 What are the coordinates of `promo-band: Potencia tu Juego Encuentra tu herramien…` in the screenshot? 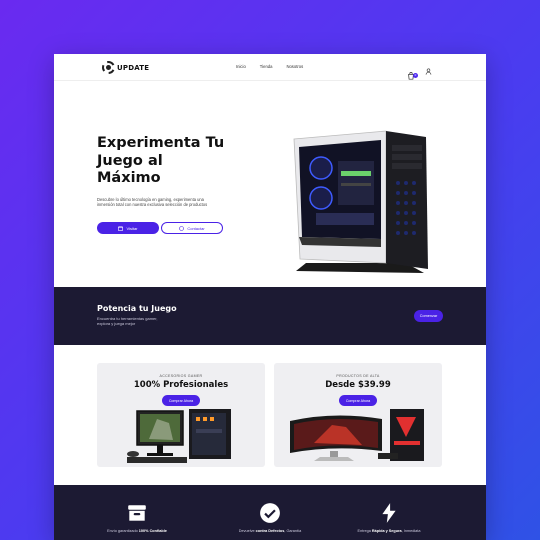 It's located at (270, 316).